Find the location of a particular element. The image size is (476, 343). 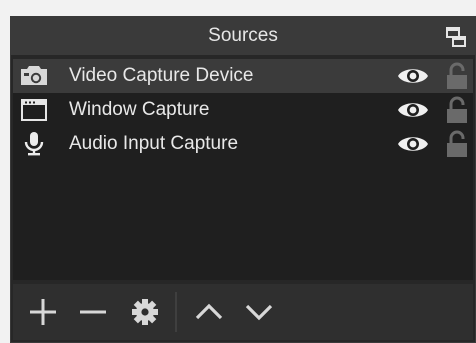

camera-icon is located at coordinates (34, 75).